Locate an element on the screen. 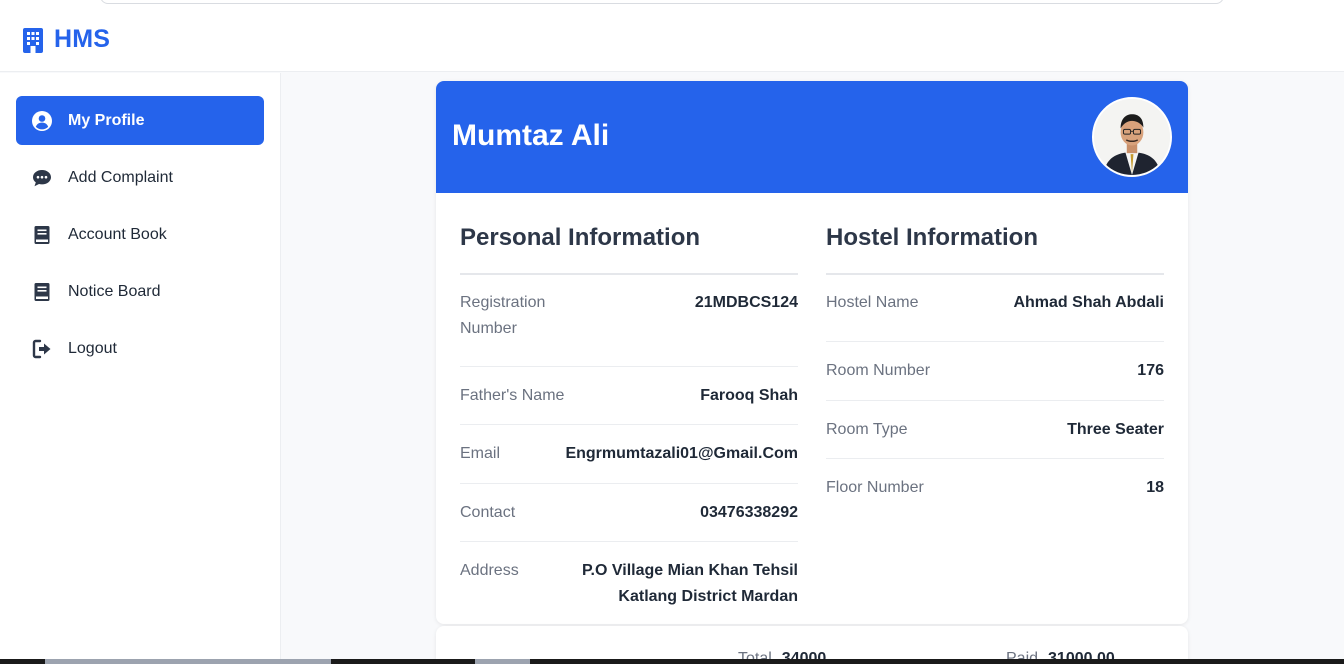  info-row: Contact 03476338292 is located at coordinates (629, 513).